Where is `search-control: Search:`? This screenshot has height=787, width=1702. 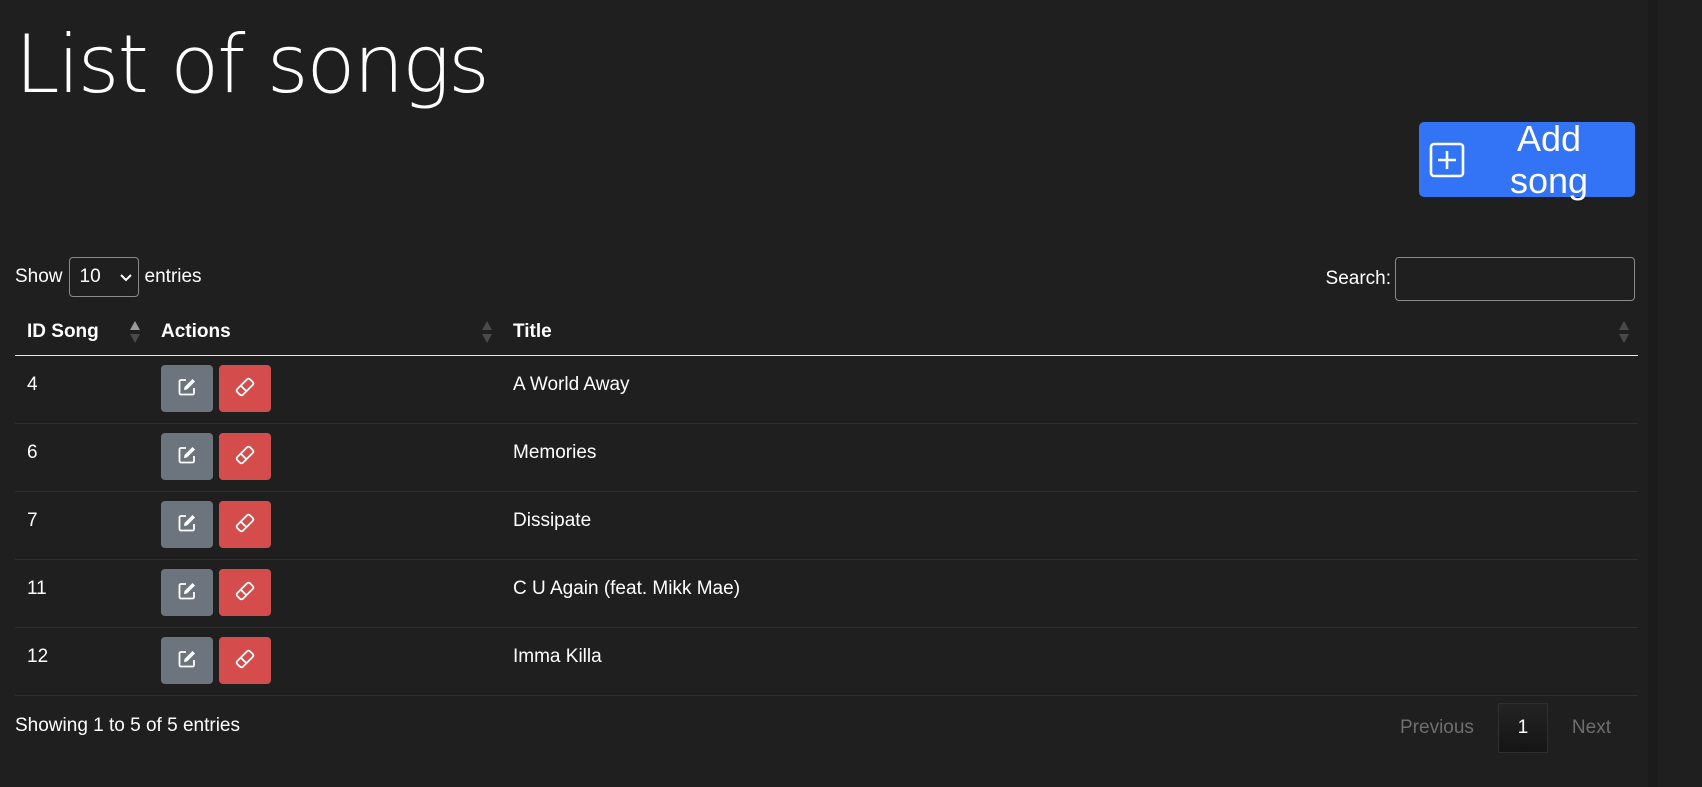 search-control: Search: is located at coordinates (1480, 279).